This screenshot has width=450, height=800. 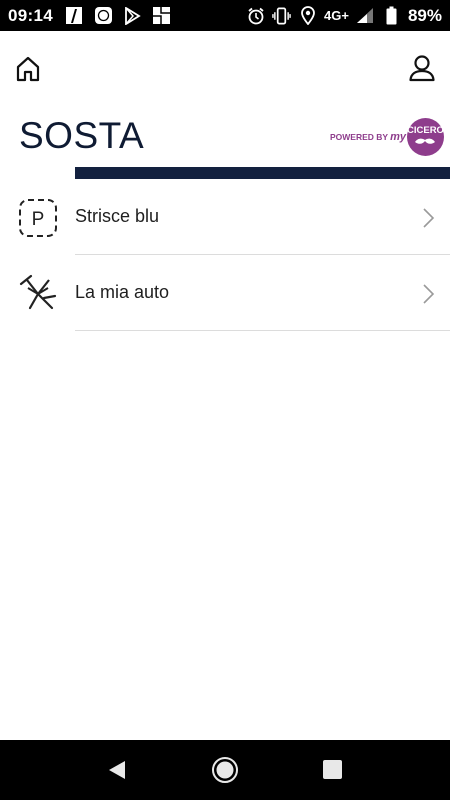 What do you see at coordinates (225, 67) in the screenshot?
I see `app-header` at bounding box center [225, 67].